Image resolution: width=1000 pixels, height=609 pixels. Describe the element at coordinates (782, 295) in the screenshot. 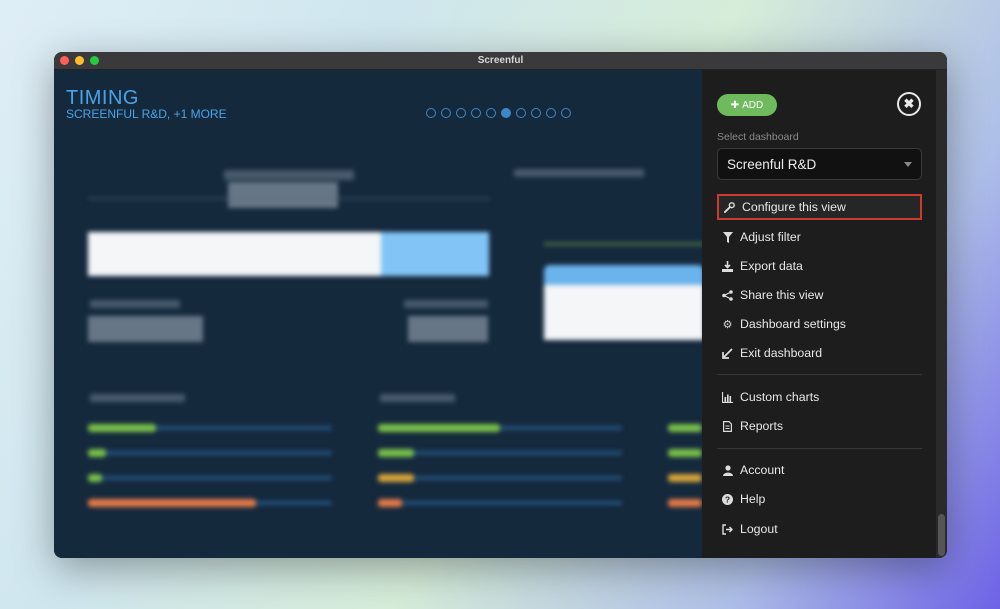

I see `menu-item-label: Share this view` at that location.